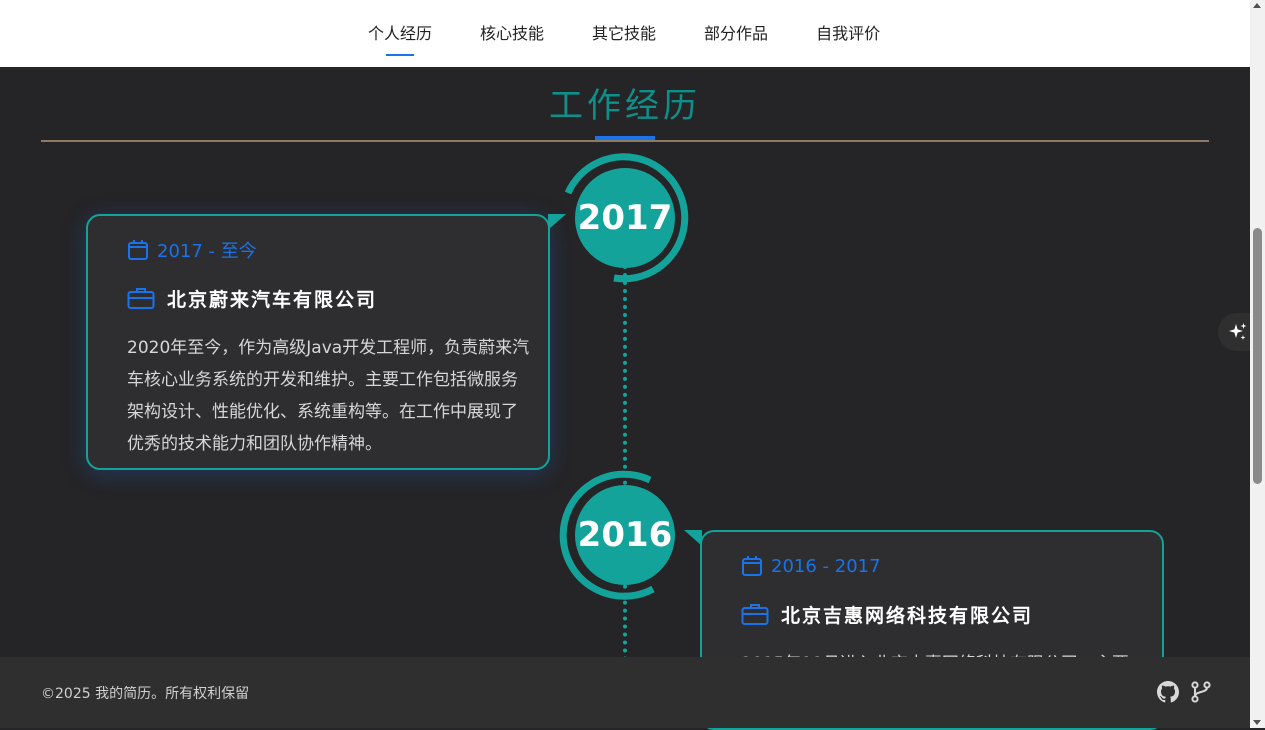 The image size is (1265, 730). What do you see at coordinates (400, 33) in the screenshot?
I see `nav-item-experience: 个人经历` at bounding box center [400, 33].